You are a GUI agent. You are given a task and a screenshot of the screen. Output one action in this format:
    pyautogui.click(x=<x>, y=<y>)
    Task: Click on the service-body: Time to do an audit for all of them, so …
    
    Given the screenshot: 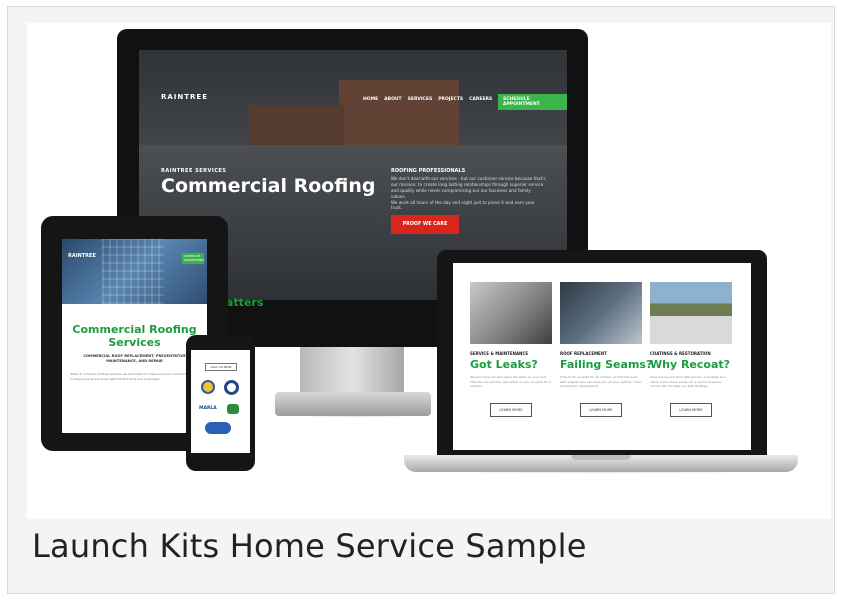 What is the action you would take?
    pyautogui.click(x=601, y=381)
    